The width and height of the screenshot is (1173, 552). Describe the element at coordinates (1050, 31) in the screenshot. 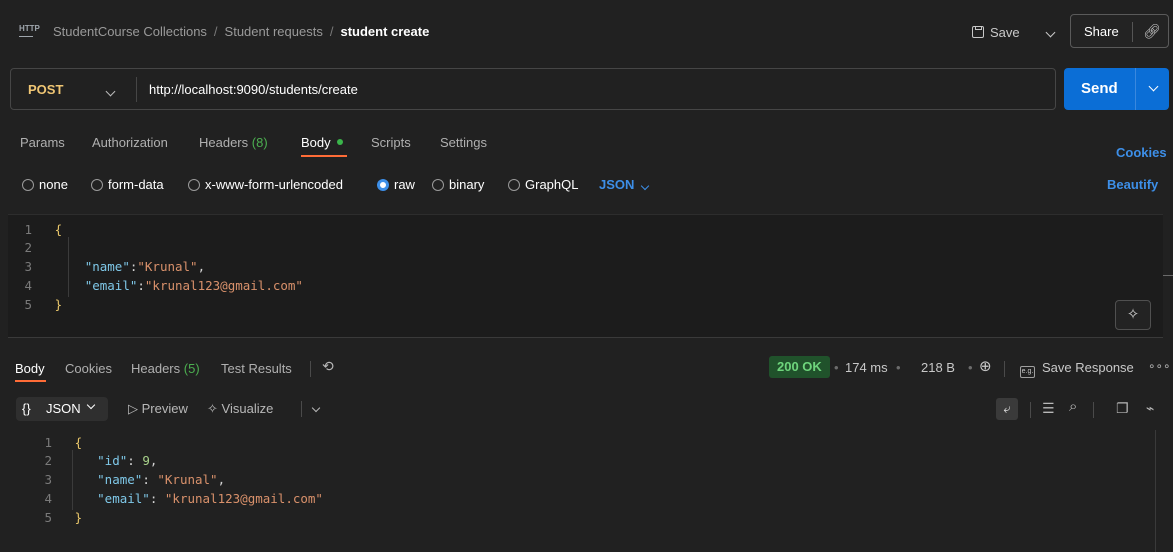

I see `save-options-chevron-icon` at that location.